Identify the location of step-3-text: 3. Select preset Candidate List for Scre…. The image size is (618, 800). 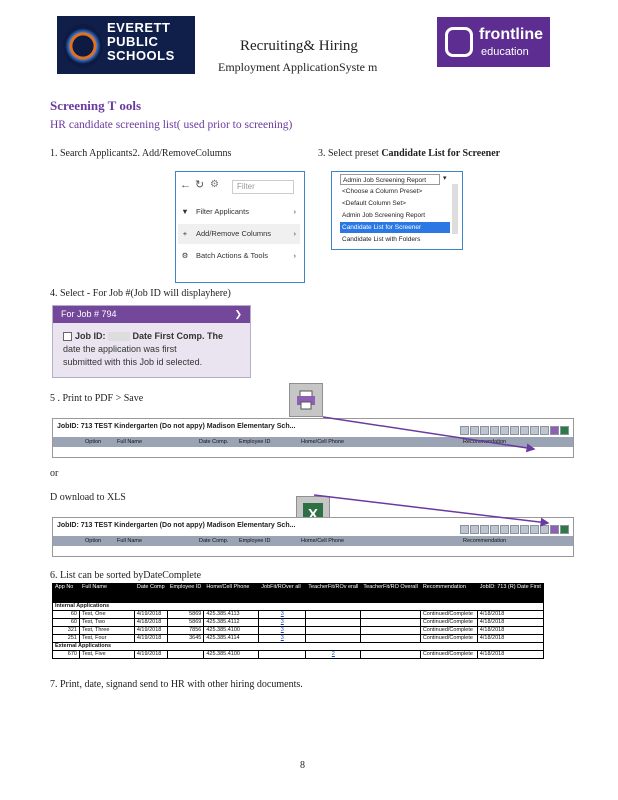
(409, 153).